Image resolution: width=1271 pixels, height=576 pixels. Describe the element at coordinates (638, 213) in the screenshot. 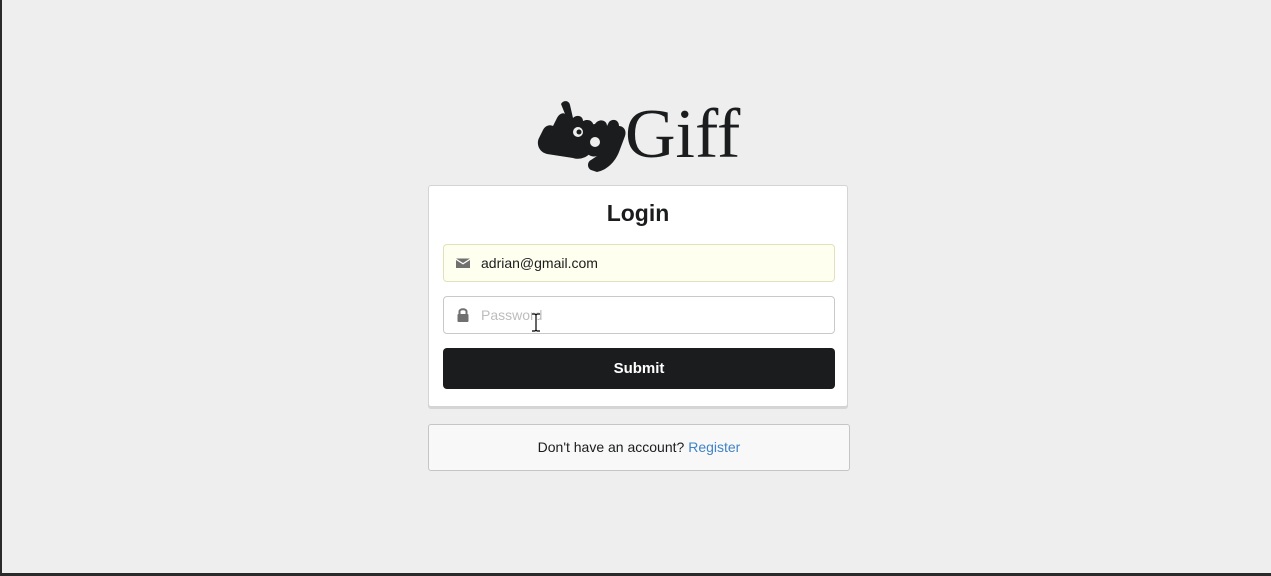

I see `login-title: Login` at that location.